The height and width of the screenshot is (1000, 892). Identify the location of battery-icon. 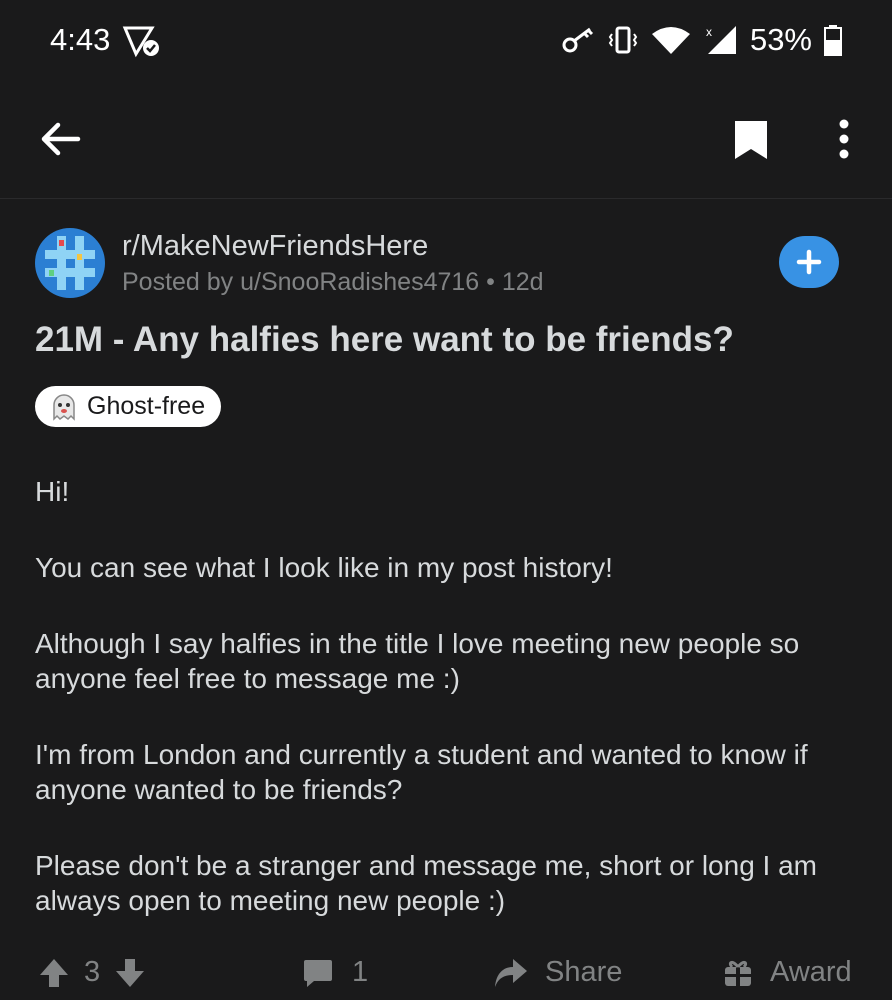
(833, 40).